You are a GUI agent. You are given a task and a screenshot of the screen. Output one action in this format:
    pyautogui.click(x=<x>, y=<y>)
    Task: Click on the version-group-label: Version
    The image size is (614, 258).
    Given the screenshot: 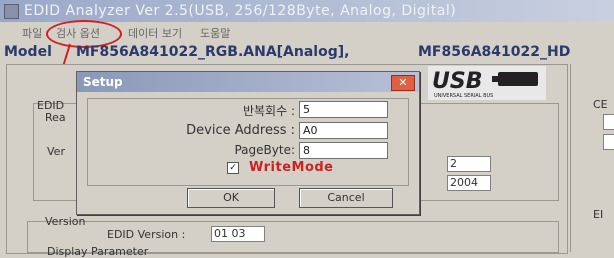 What is the action you would take?
    pyautogui.click(x=65, y=221)
    